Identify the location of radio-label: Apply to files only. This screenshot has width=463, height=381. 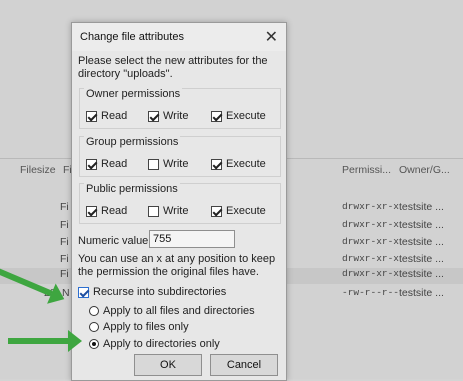
(146, 327).